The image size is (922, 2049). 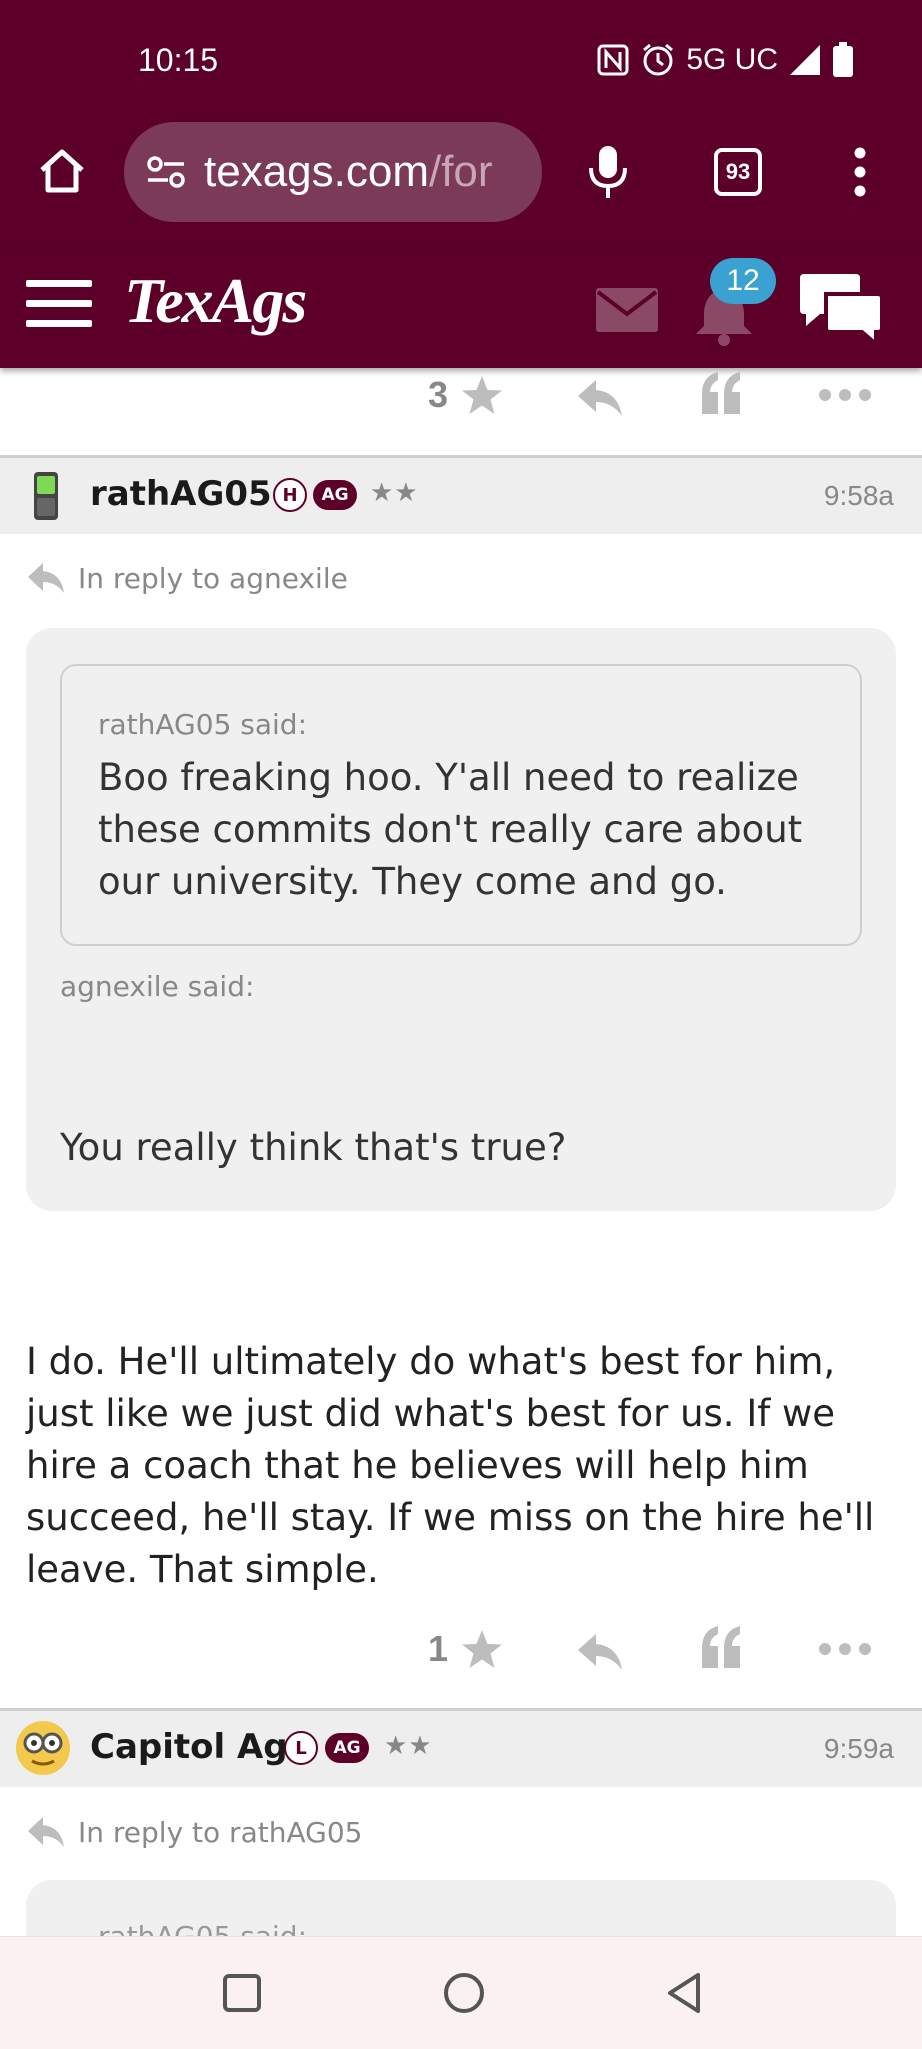 I want to click on status-time: 10:15, so click(x=178, y=60).